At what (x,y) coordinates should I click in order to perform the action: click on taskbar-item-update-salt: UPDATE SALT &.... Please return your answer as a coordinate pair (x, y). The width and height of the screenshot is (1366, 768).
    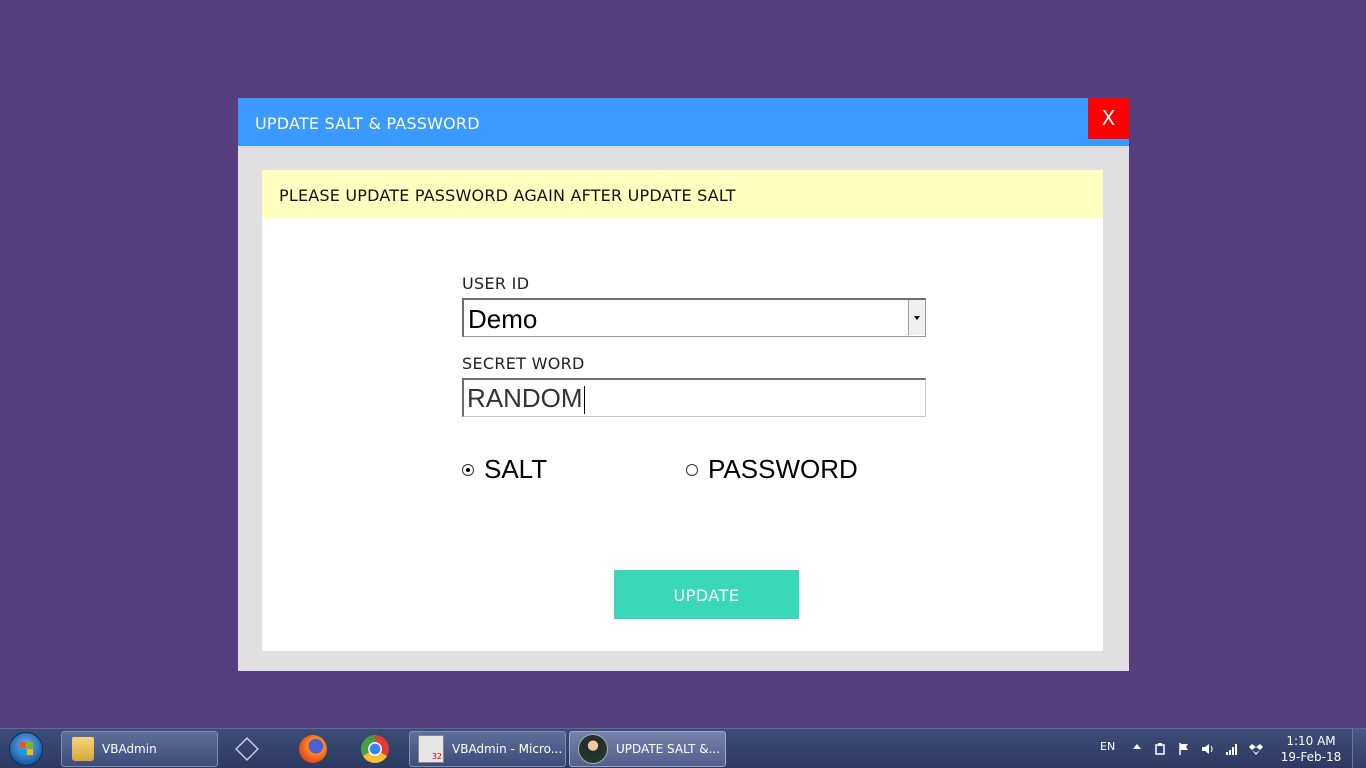
    Looking at the image, I should click on (647, 749).